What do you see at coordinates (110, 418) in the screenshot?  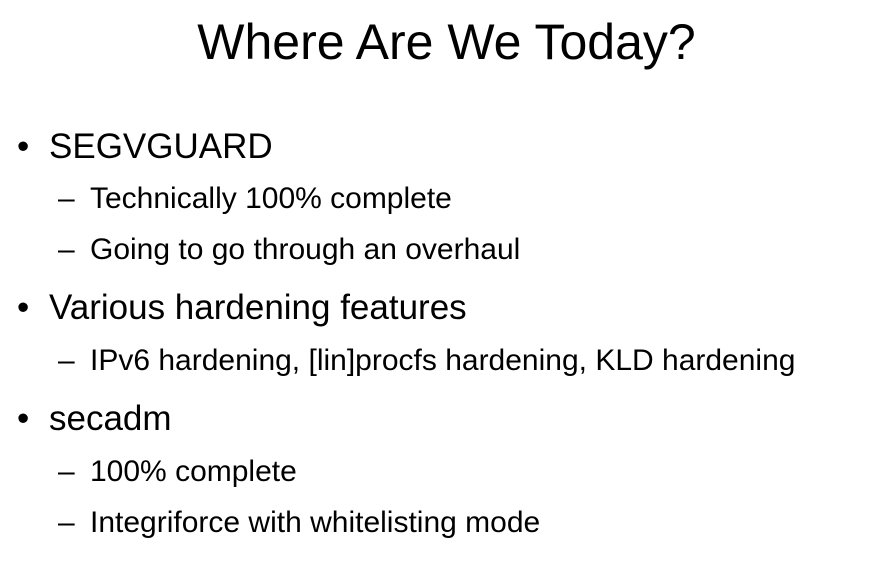 I see `list-item-text: secadm` at bounding box center [110, 418].